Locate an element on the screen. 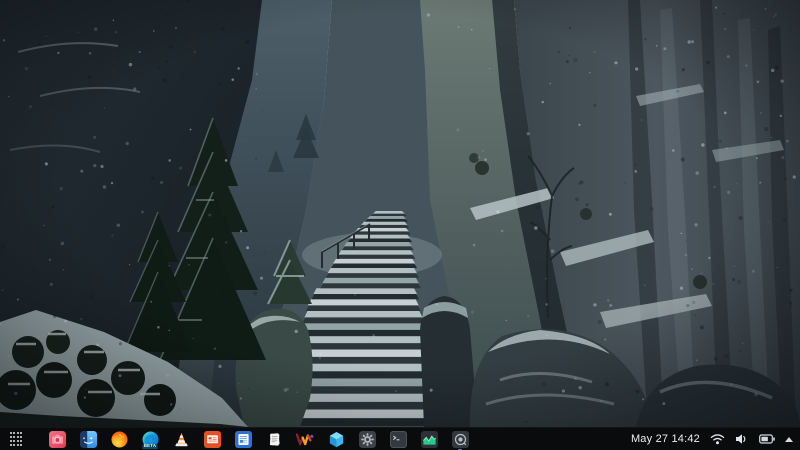  vlc-icon is located at coordinates (181, 439).